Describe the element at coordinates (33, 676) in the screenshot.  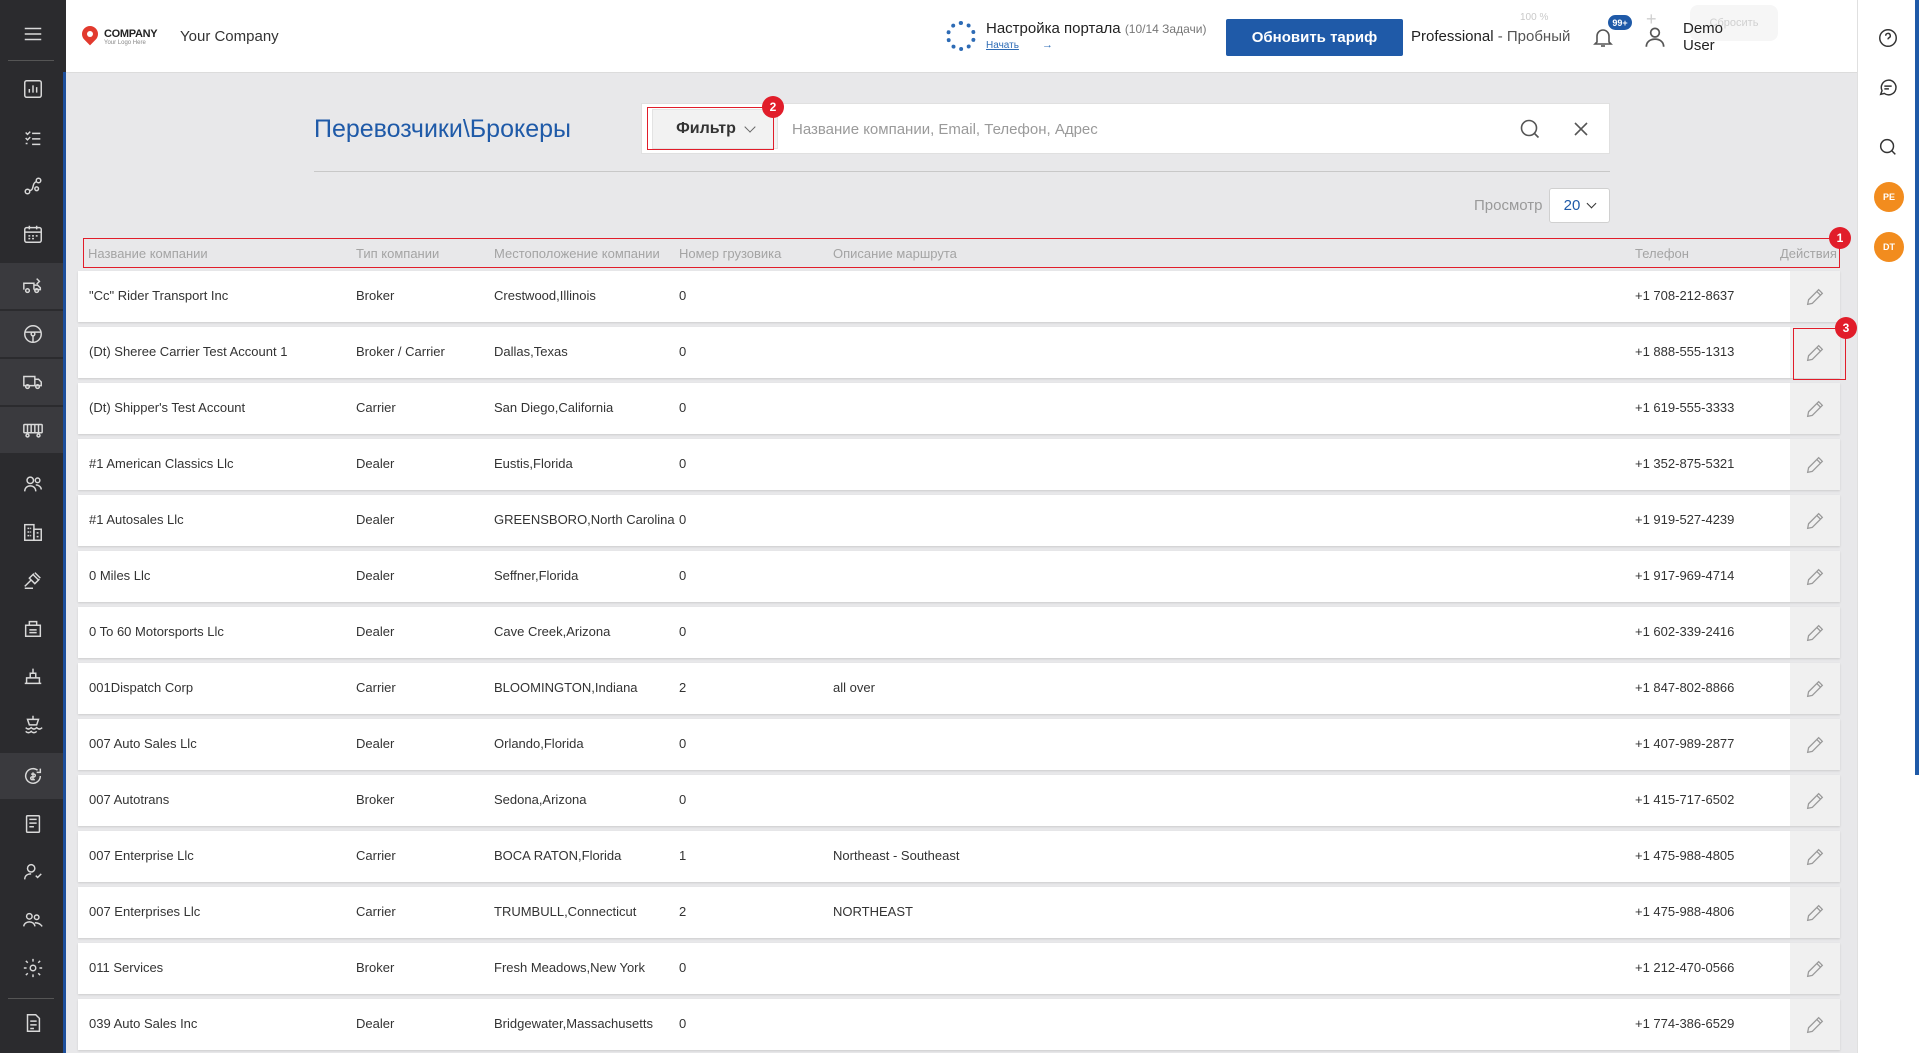
I see `terminal-icon` at that location.